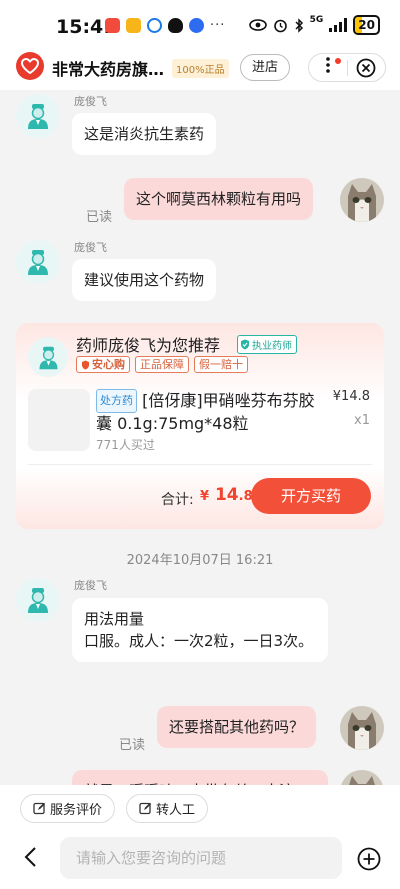 This screenshot has height=889, width=400. I want to click on store-logo, so click(30, 66).